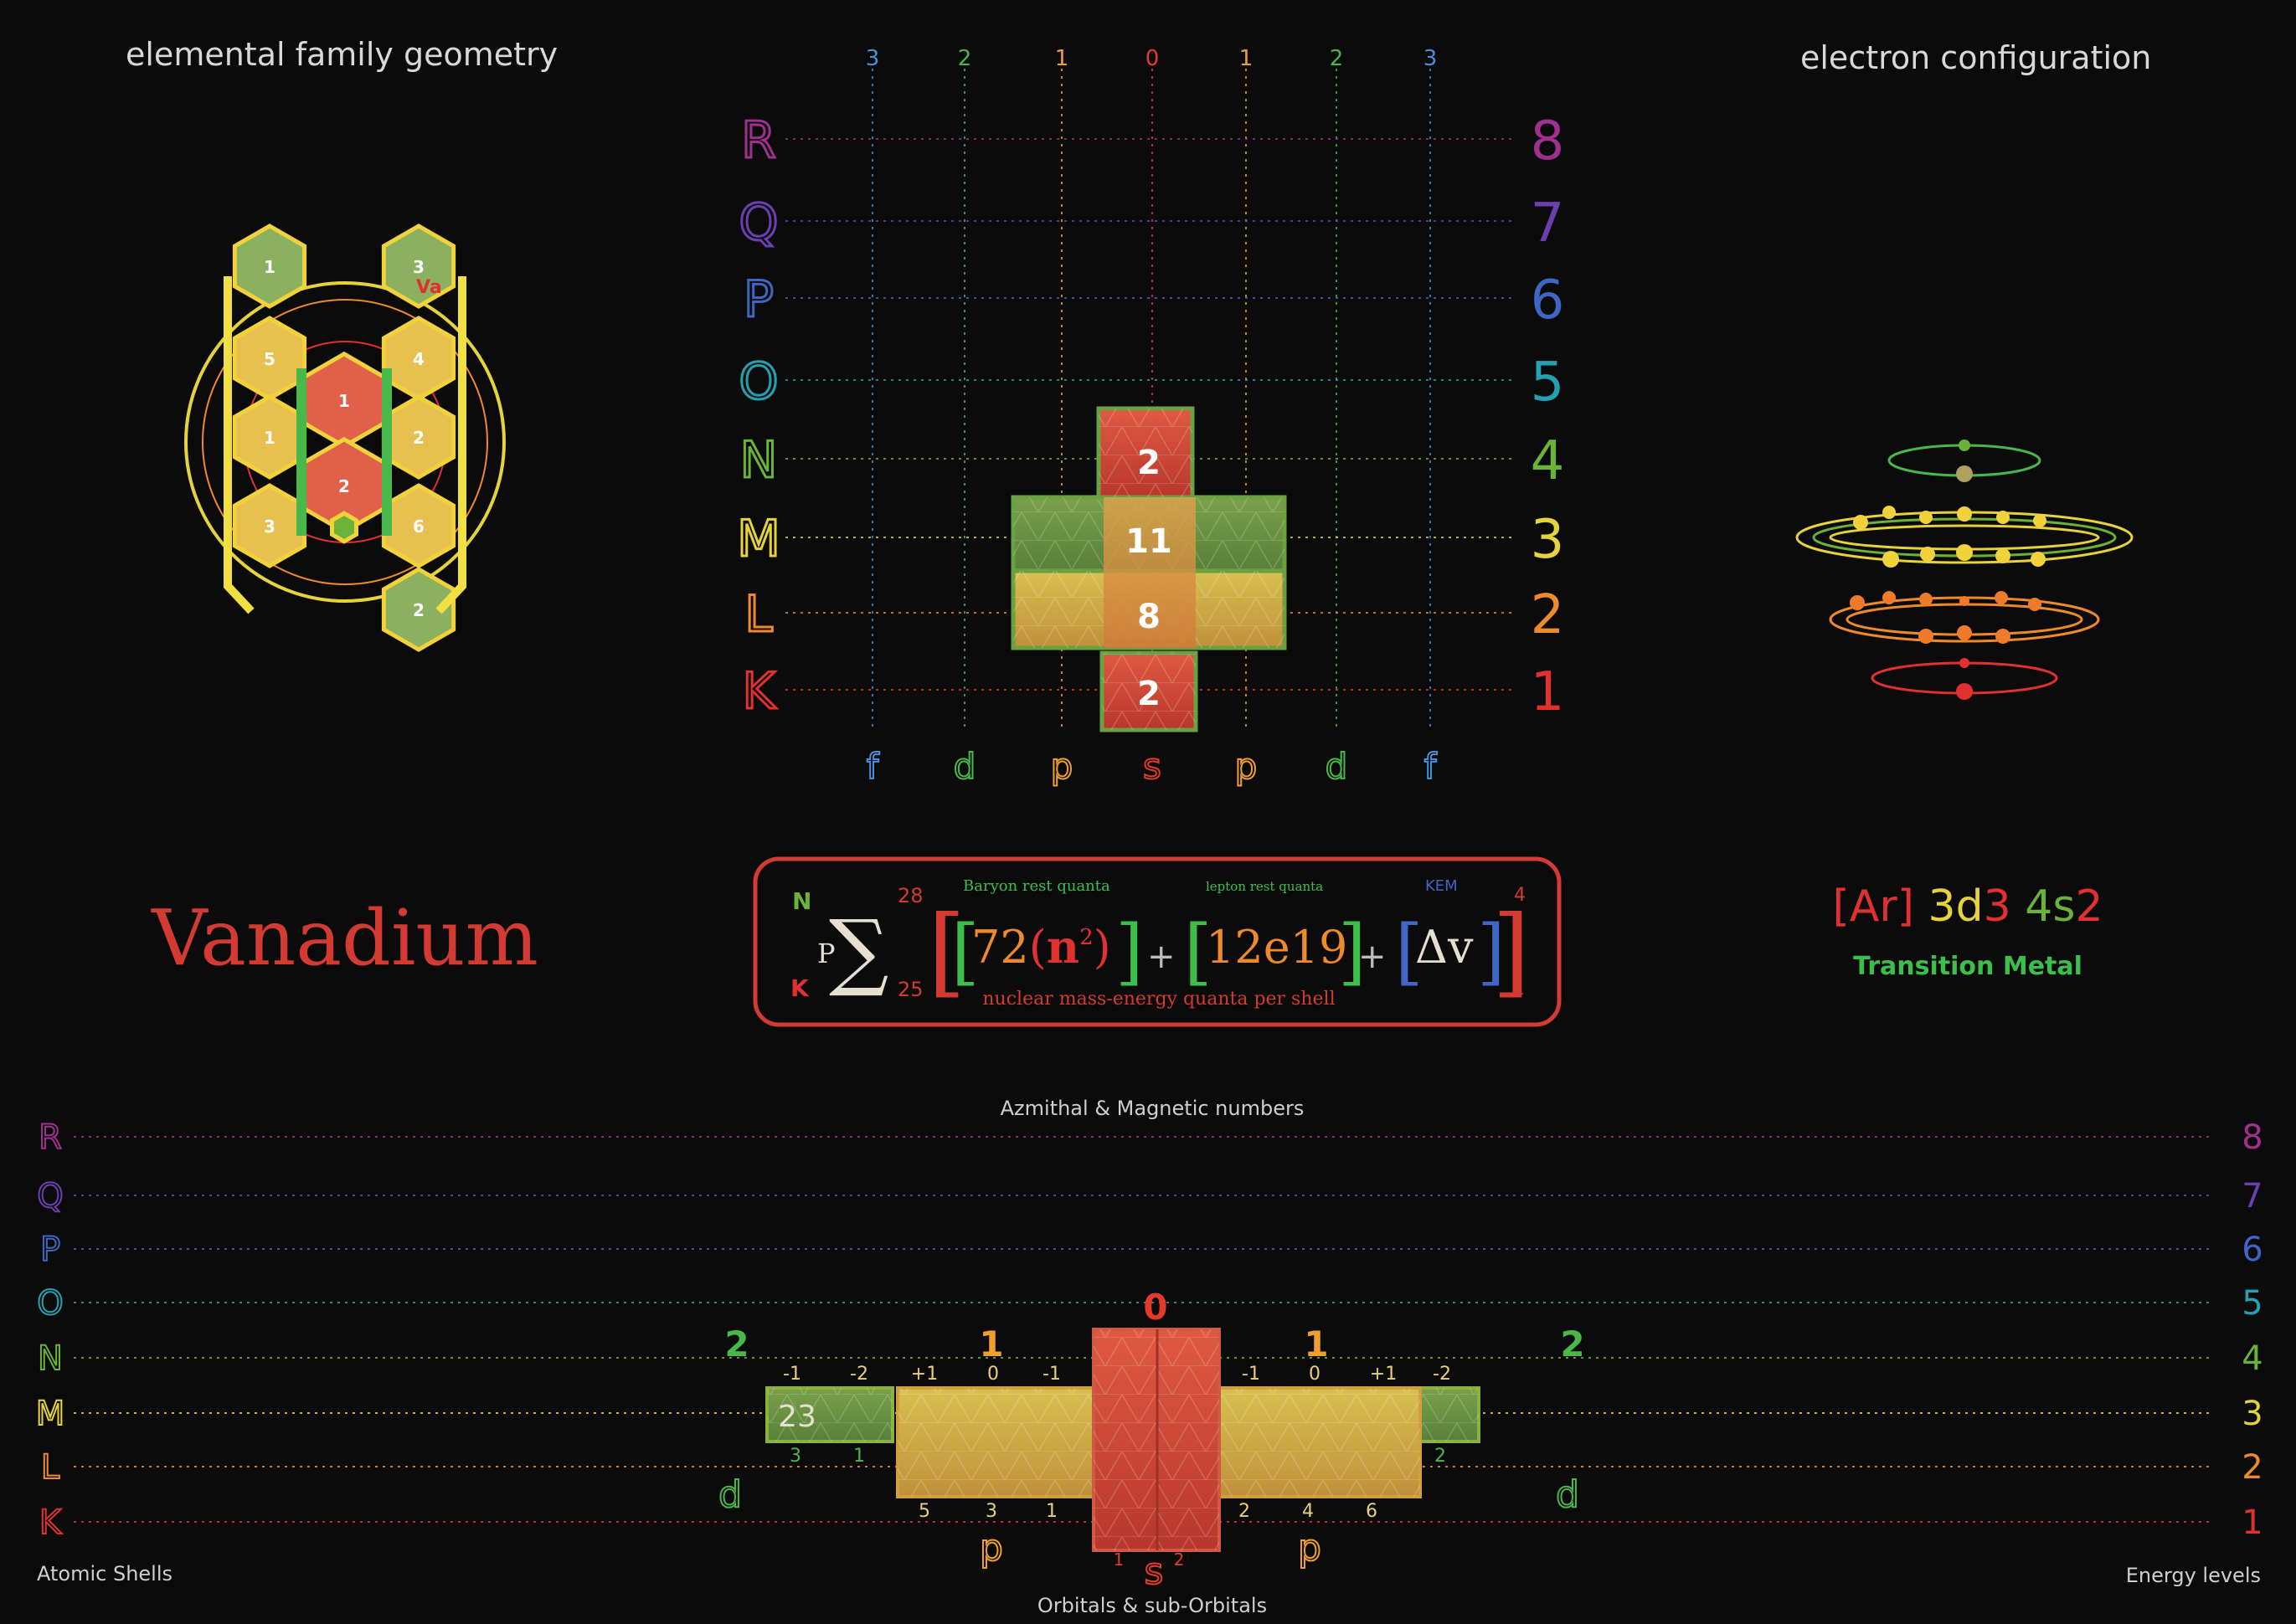 The image size is (2296, 1624). Describe the element at coordinates (2252, 1522) in the screenshot. I see `energy-level-number: 1` at that location.